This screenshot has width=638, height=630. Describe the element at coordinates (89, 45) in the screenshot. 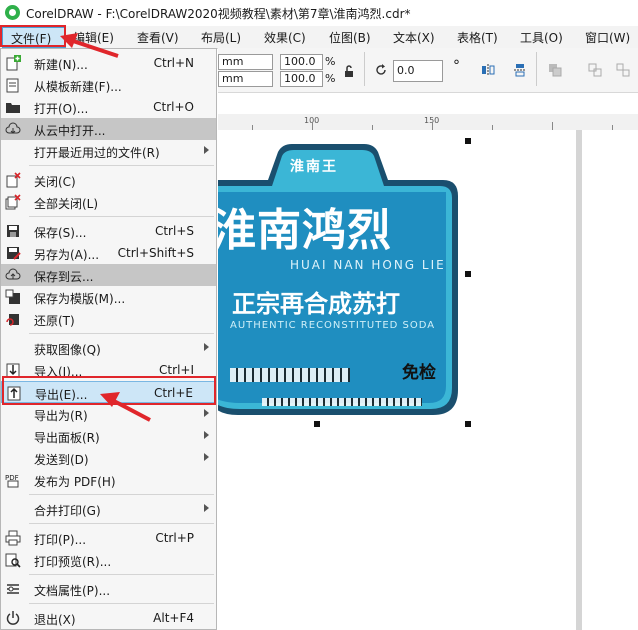

I see `arrow-to-file-menu` at that location.